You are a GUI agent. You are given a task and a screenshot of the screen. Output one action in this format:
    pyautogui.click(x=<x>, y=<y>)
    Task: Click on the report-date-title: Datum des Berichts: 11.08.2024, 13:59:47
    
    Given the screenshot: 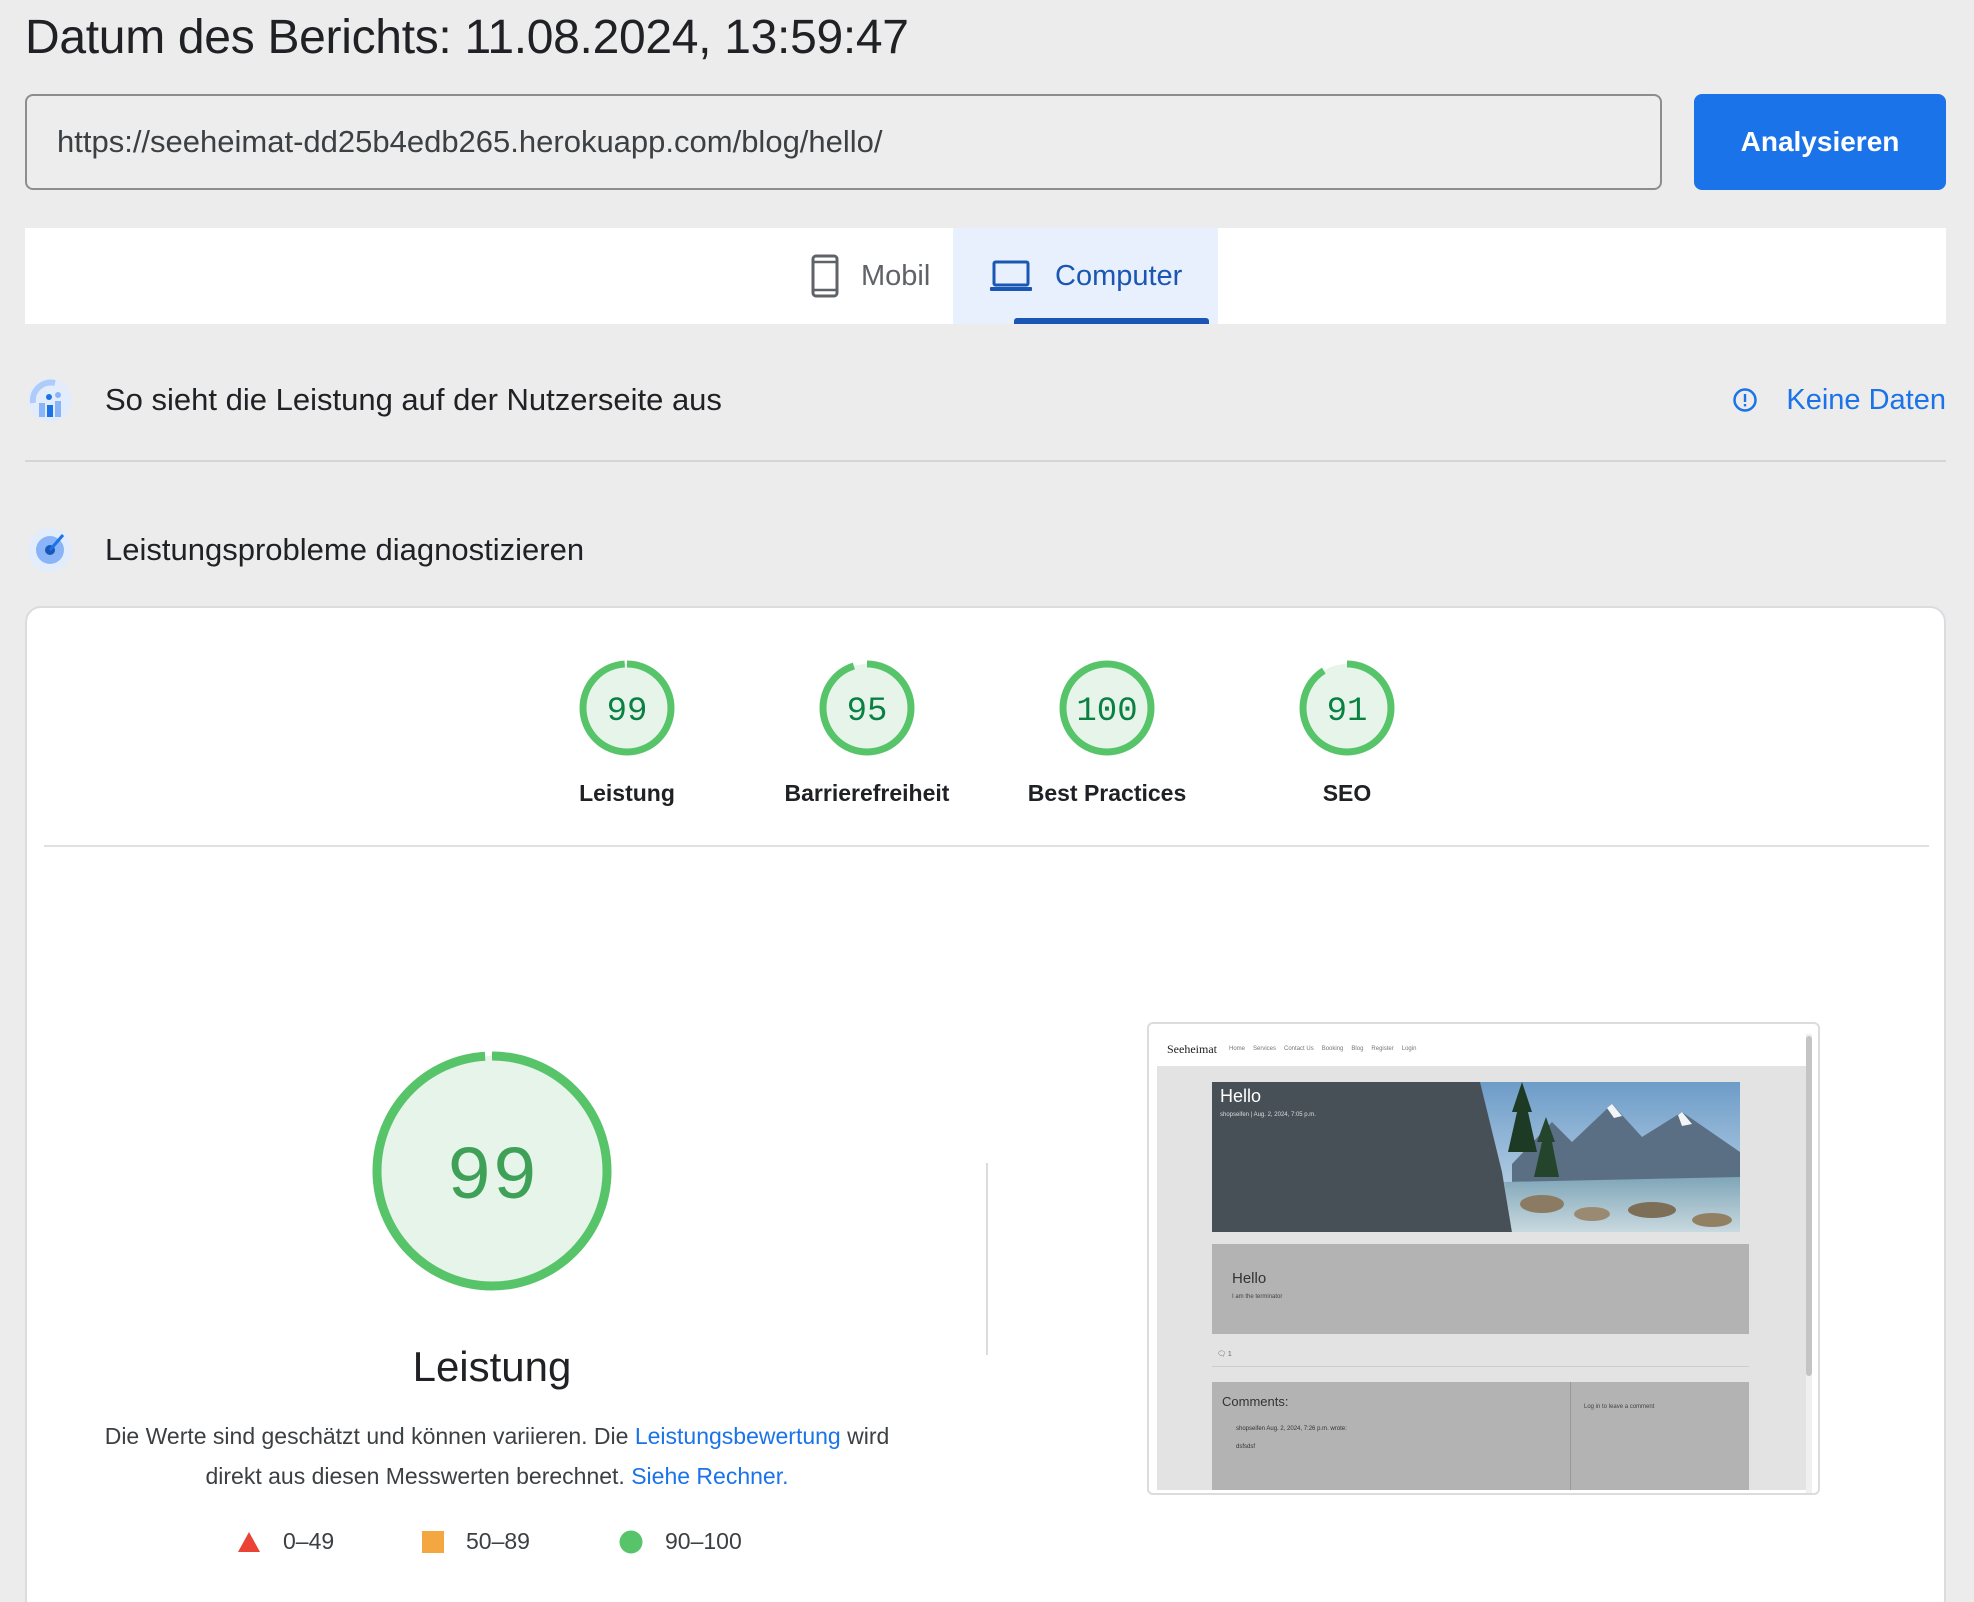 What is the action you would take?
    pyautogui.click(x=467, y=37)
    